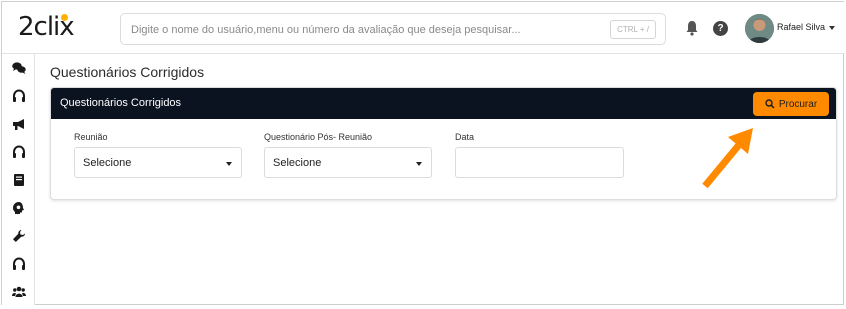 This screenshot has height=309, width=846. Describe the element at coordinates (318, 137) in the screenshot. I see `questionario-label: Questionário Pós- Reunião` at that location.